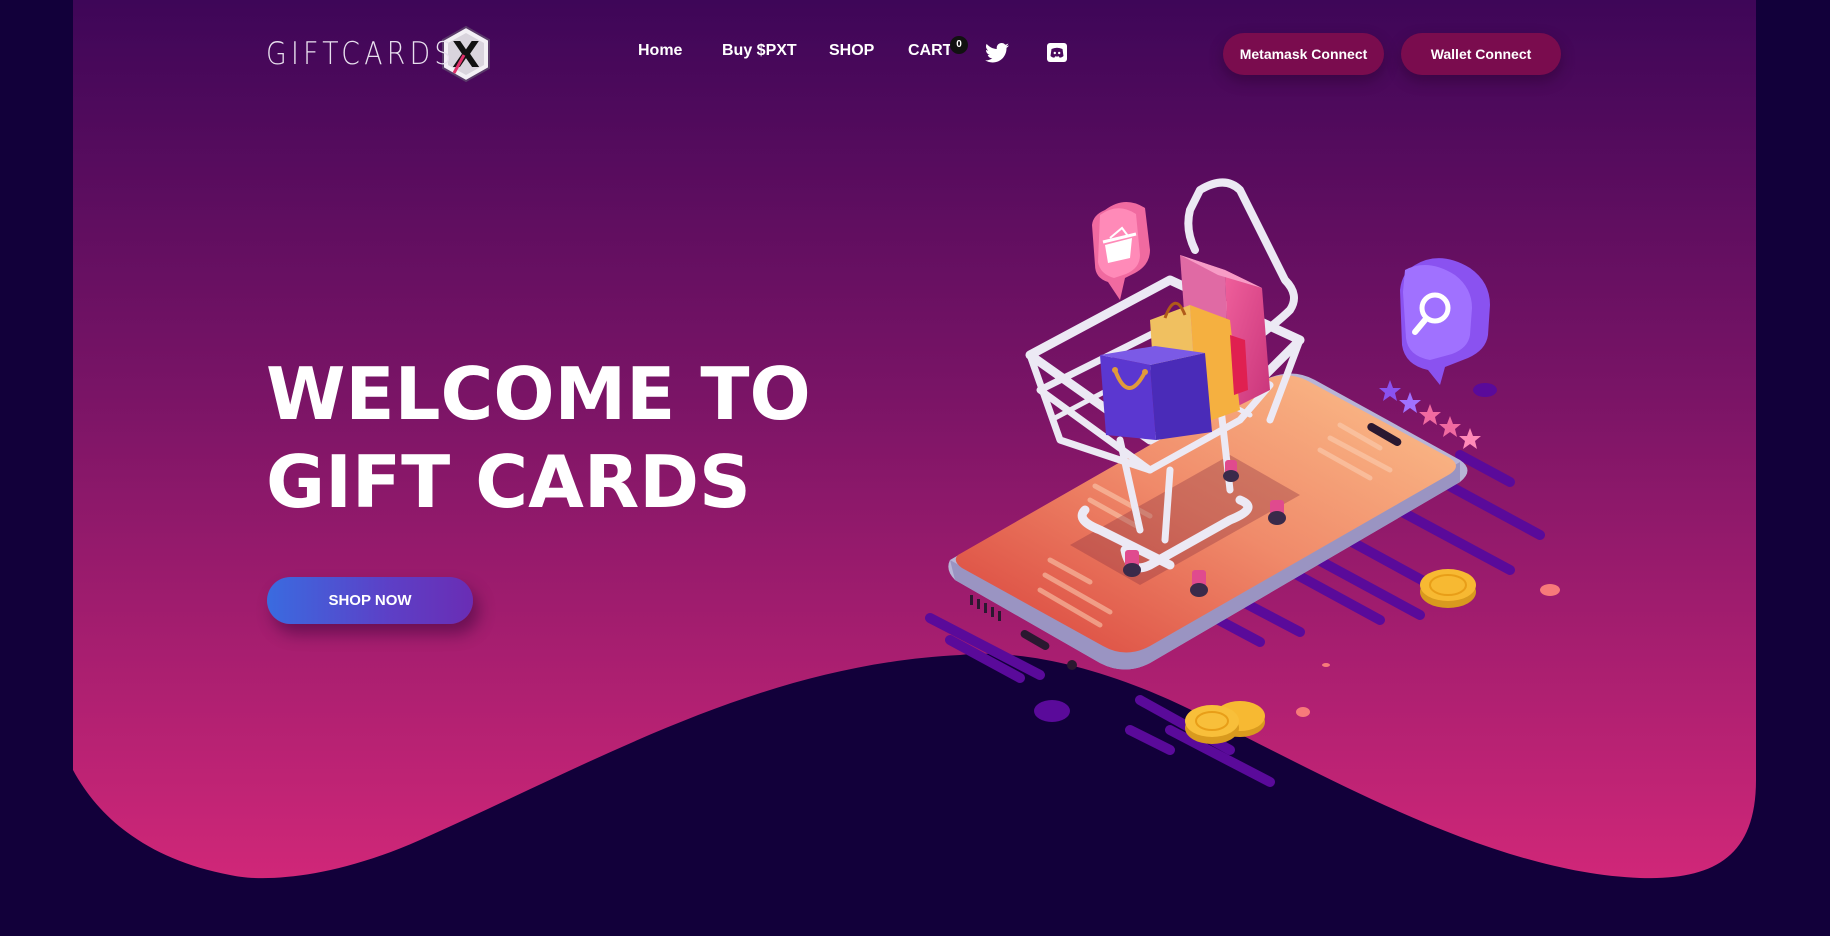 The width and height of the screenshot is (1830, 936). I want to click on twitter-icon, so click(997, 53).